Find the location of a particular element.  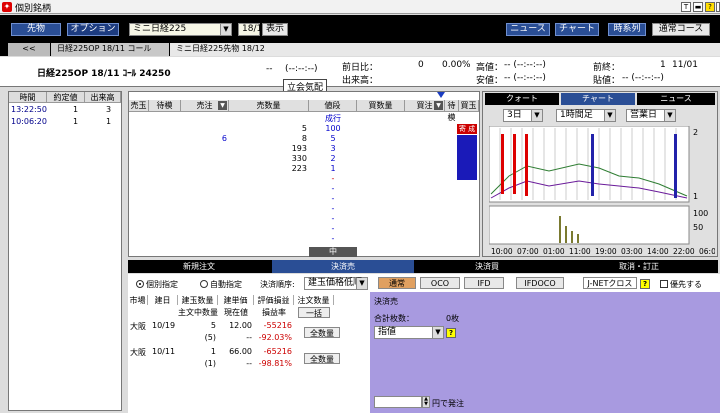

tab-new-order: 新規注文 is located at coordinates (199, 266).